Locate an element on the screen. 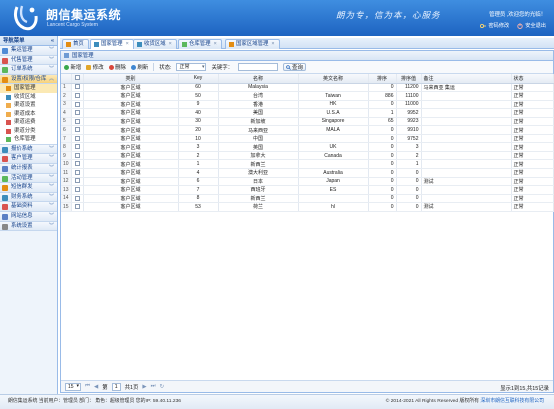 This screenshot has height=409, width=554. add-button: 新增 is located at coordinates (72, 67).